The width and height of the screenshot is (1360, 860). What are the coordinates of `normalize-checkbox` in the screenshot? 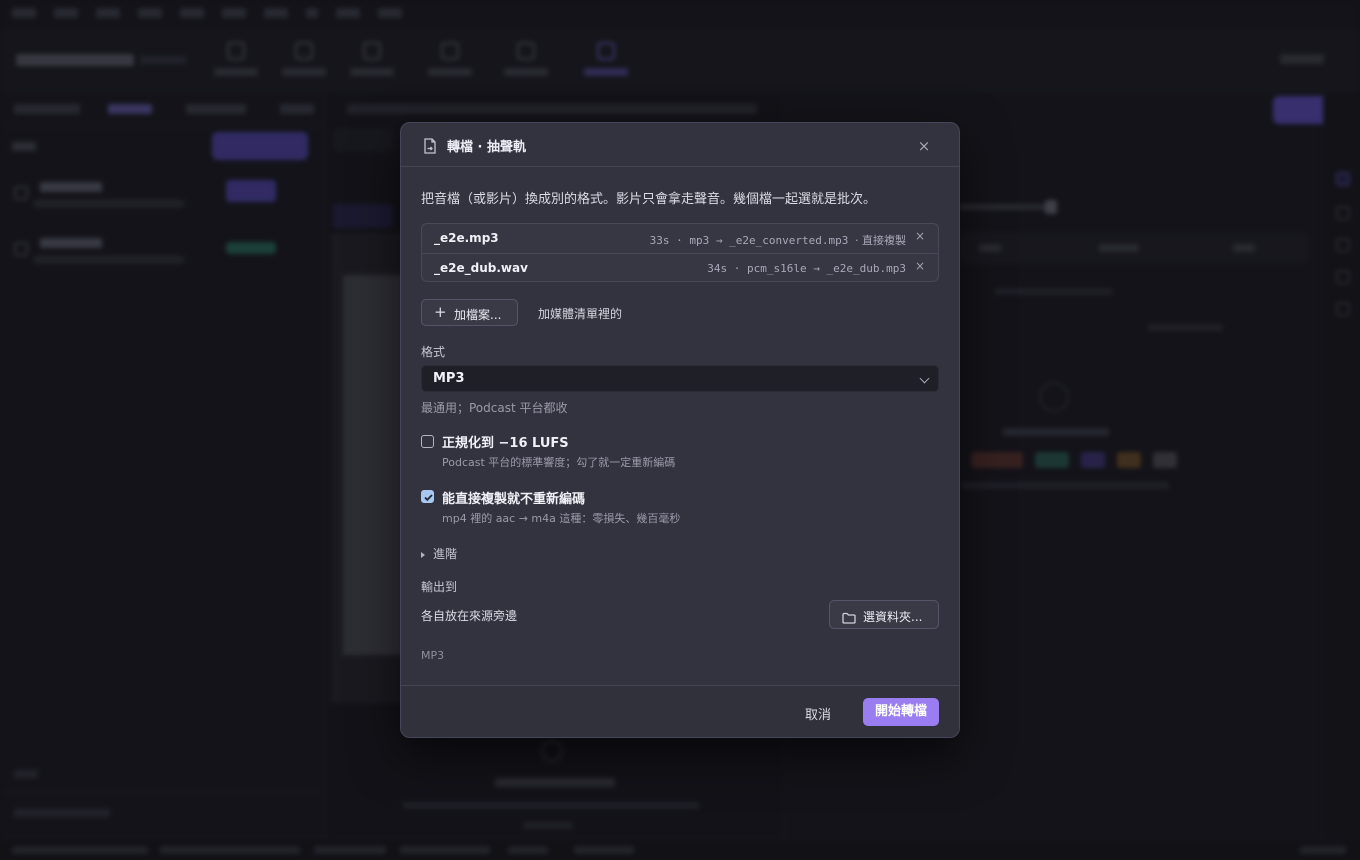 It's located at (427, 441).